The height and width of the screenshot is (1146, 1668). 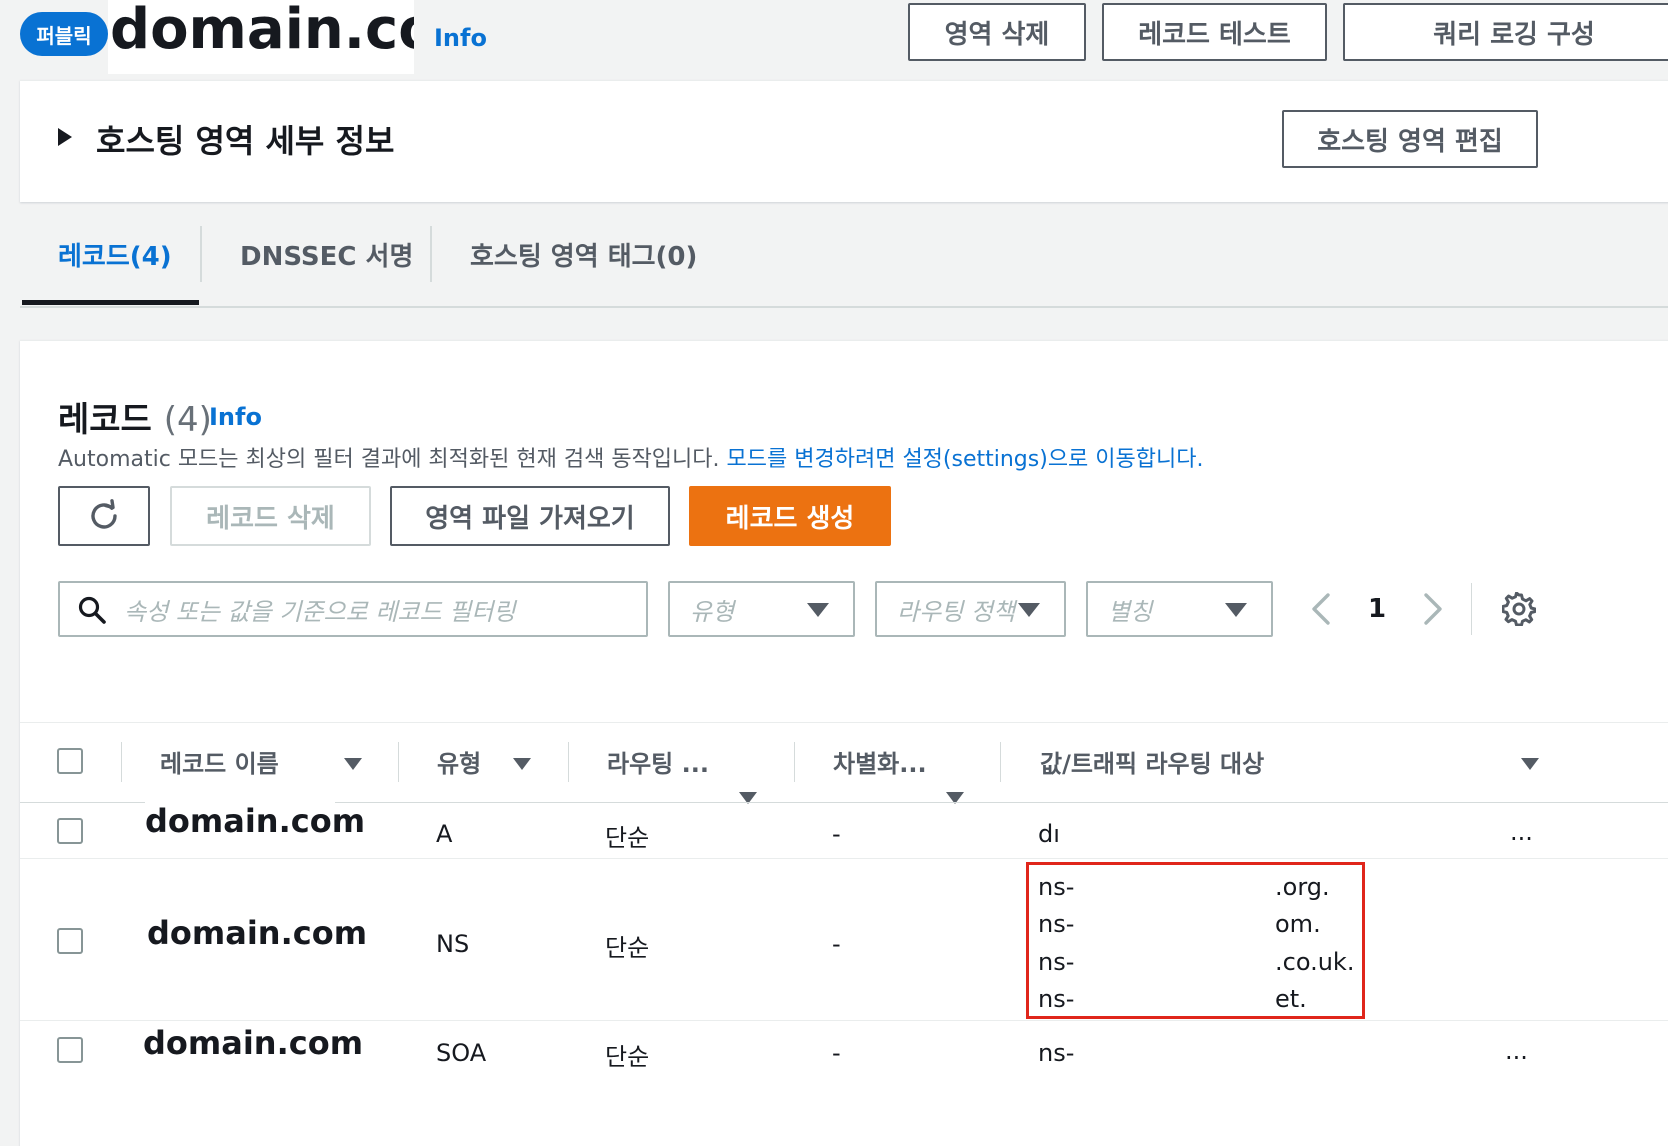 I want to click on records-info-link: Info, so click(x=235, y=417).